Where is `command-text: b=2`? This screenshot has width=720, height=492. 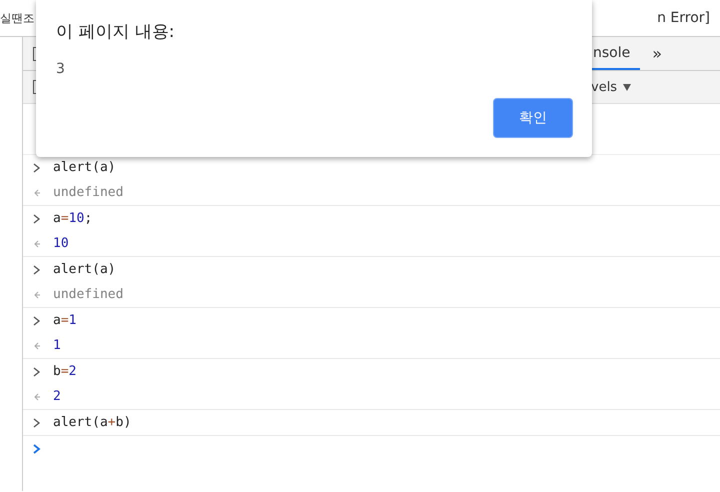 command-text: b=2 is located at coordinates (64, 371).